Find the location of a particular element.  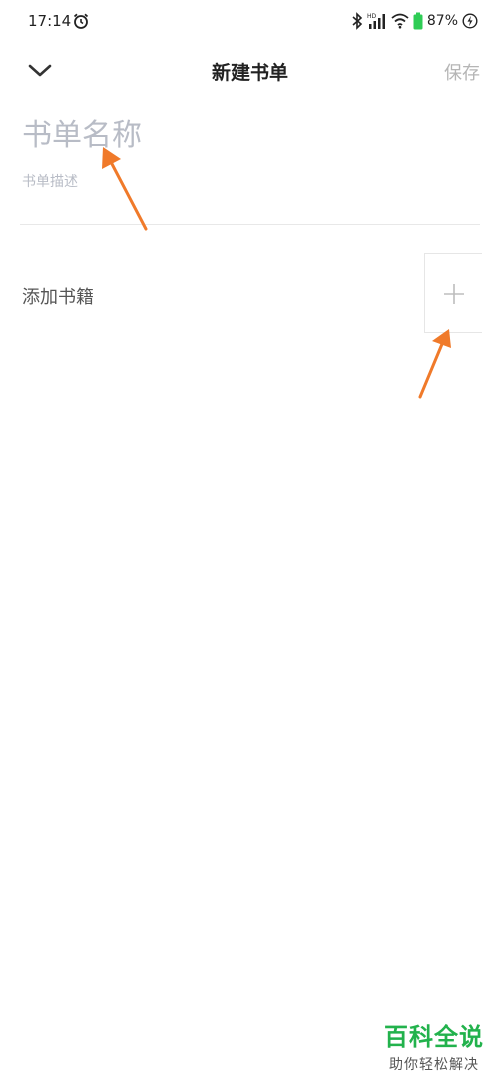

status-time: 17:14 is located at coordinates (50, 21).